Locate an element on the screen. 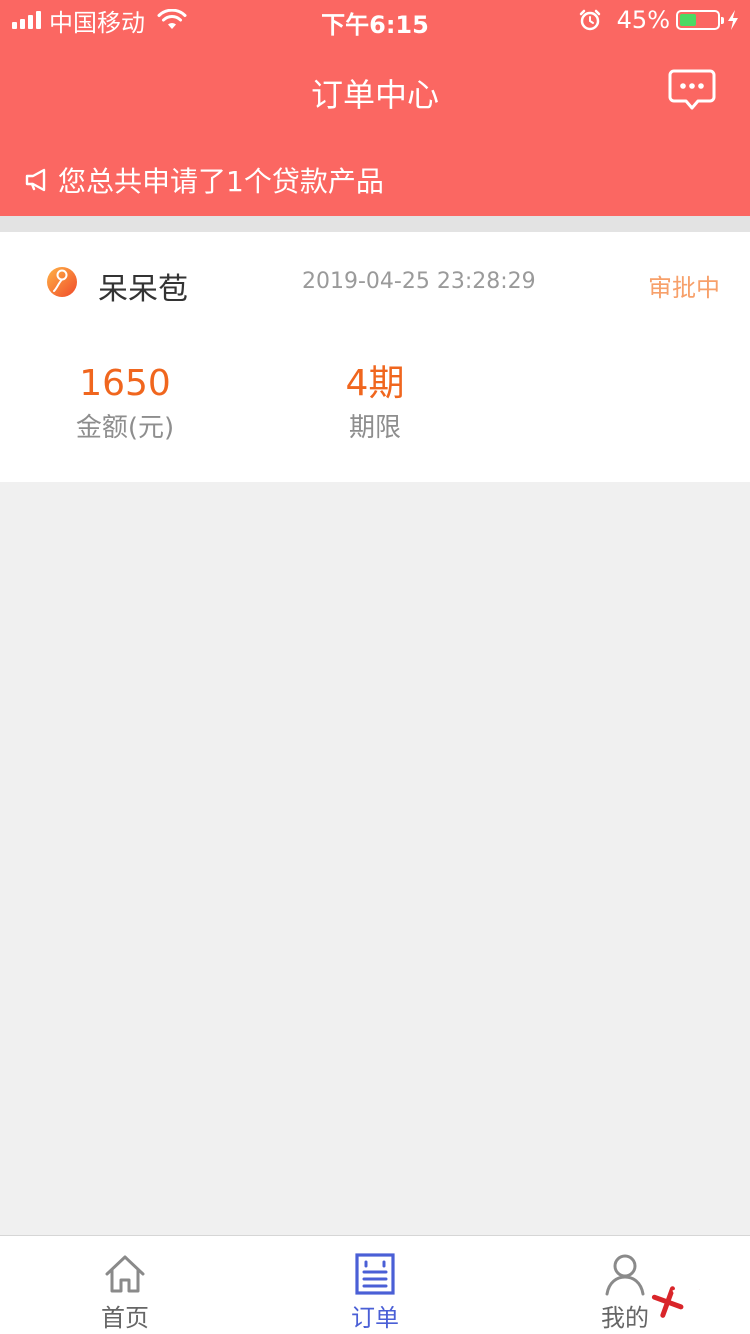  tab-order: 订单 is located at coordinates (375, 1285).